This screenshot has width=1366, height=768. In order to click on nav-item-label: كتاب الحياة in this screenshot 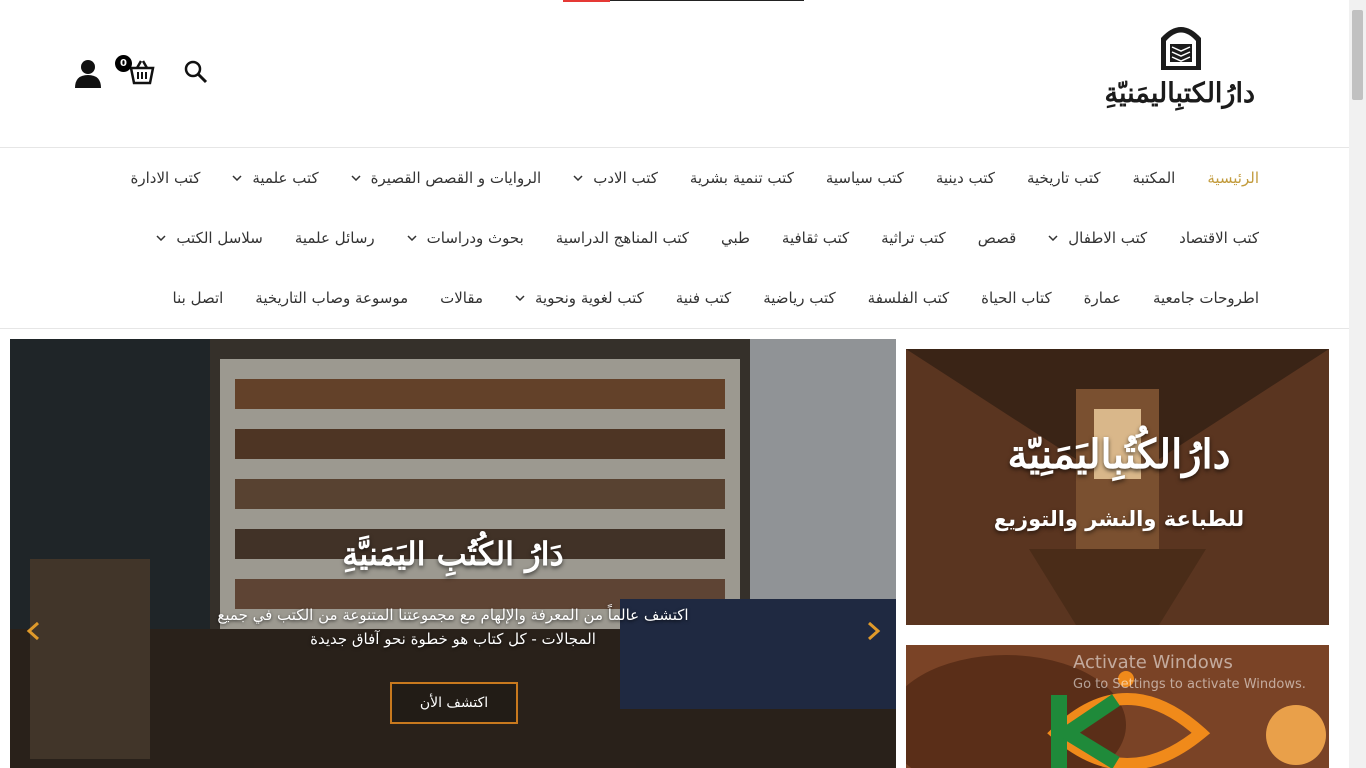, I will do `click(1016, 298)`.